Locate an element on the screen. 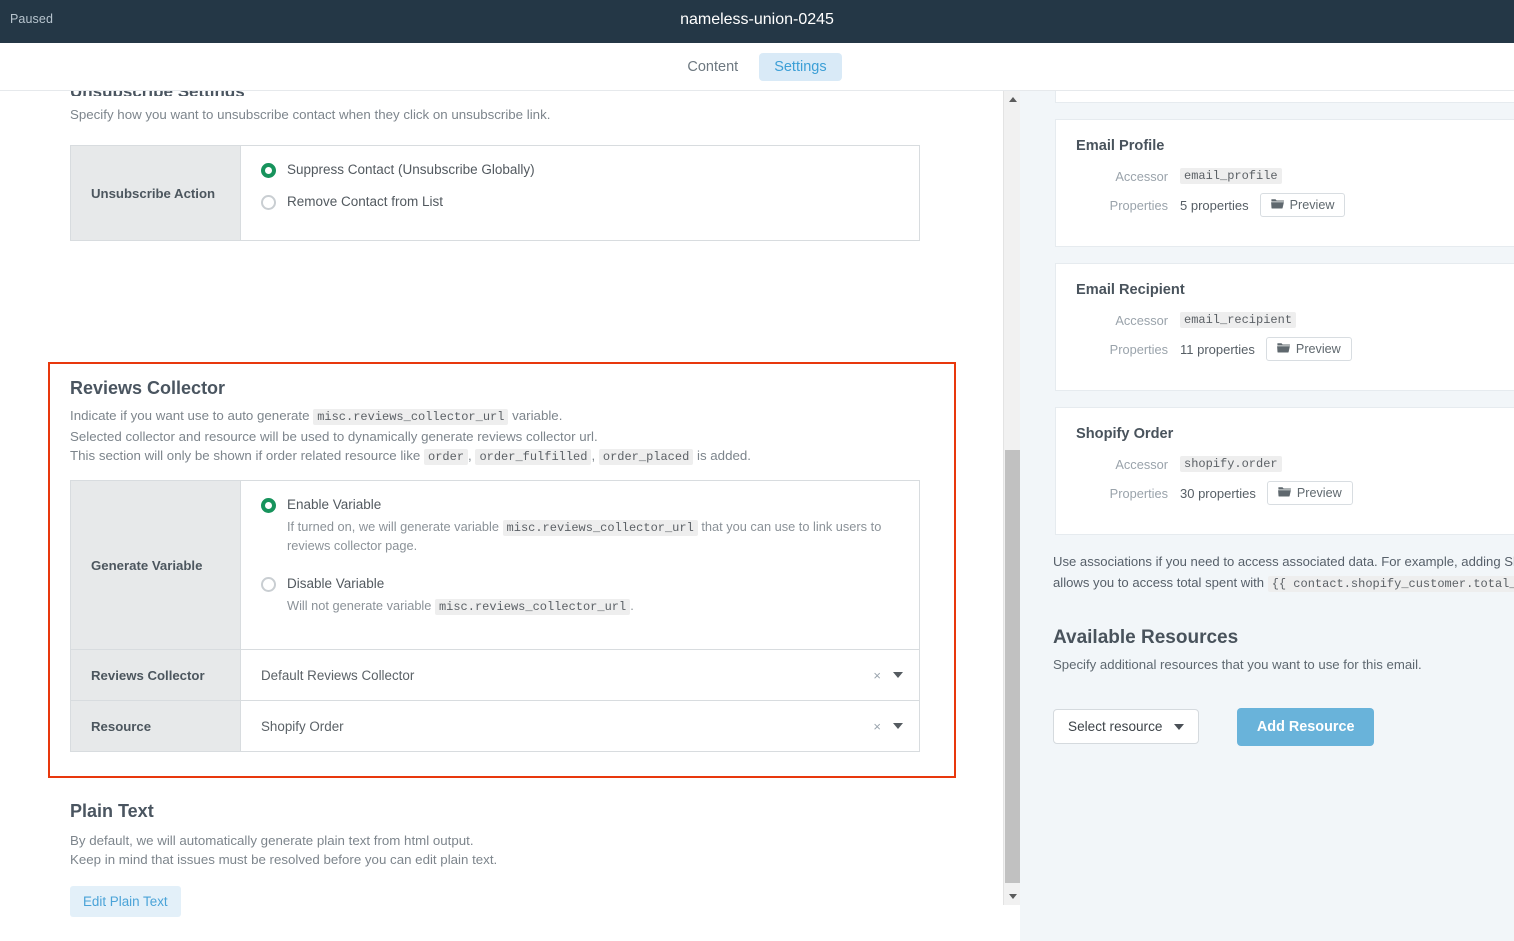 The image size is (1514, 941). radio-label: Enable Variable is located at coordinates (334, 504).